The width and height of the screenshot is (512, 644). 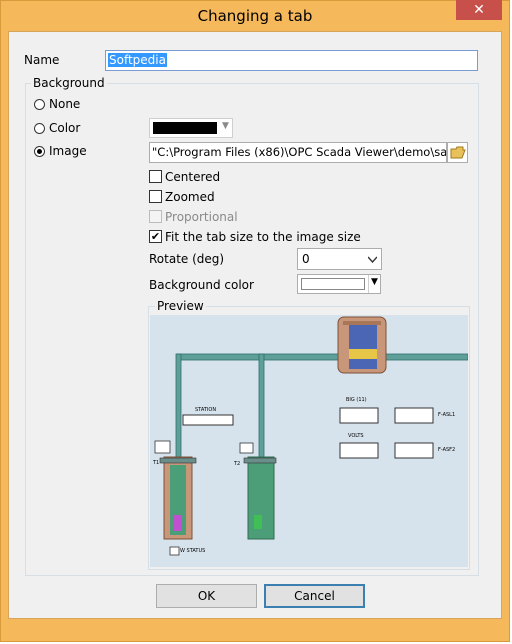 I want to click on bgcolor-swatch, so click(x=333, y=284).